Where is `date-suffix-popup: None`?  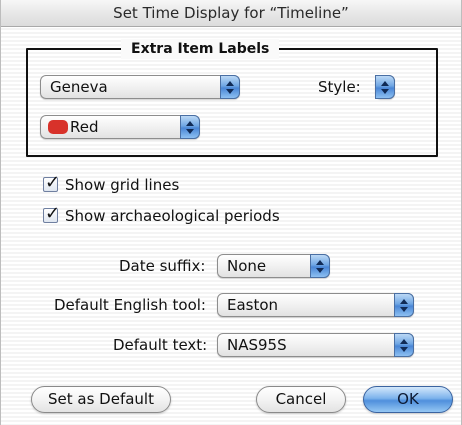
date-suffix-popup: None is located at coordinates (273, 266).